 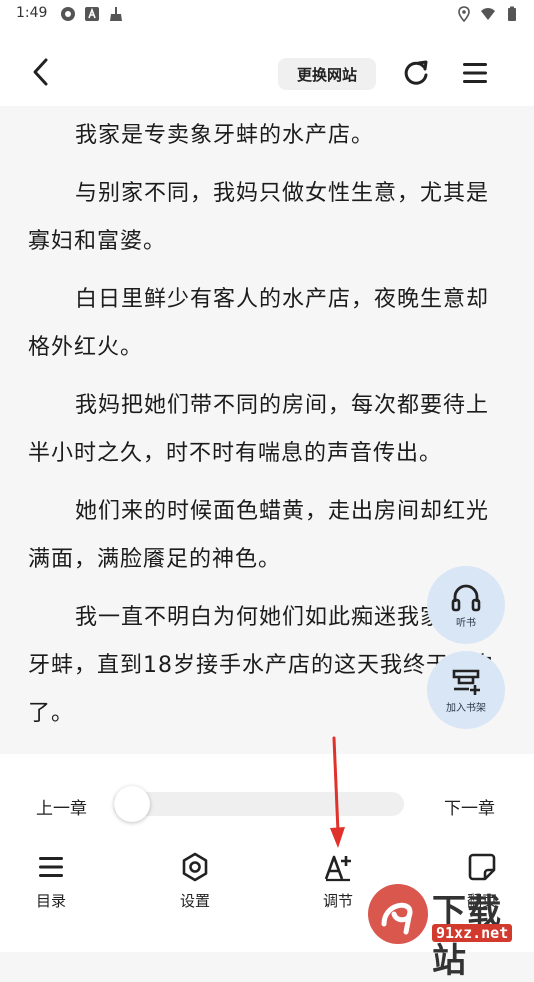 What do you see at coordinates (32, 13) in the screenshot?
I see `status-time: 1:49` at bounding box center [32, 13].